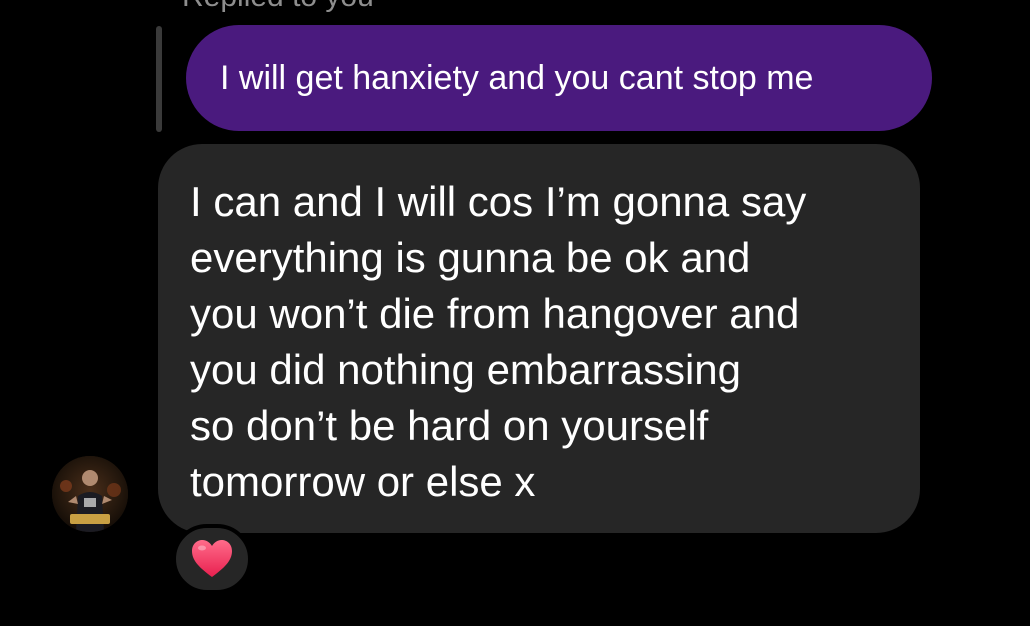 This screenshot has height=626, width=1030. What do you see at coordinates (495, 313) in the screenshot?
I see `message-line: you won’t die from hangover and` at bounding box center [495, 313].